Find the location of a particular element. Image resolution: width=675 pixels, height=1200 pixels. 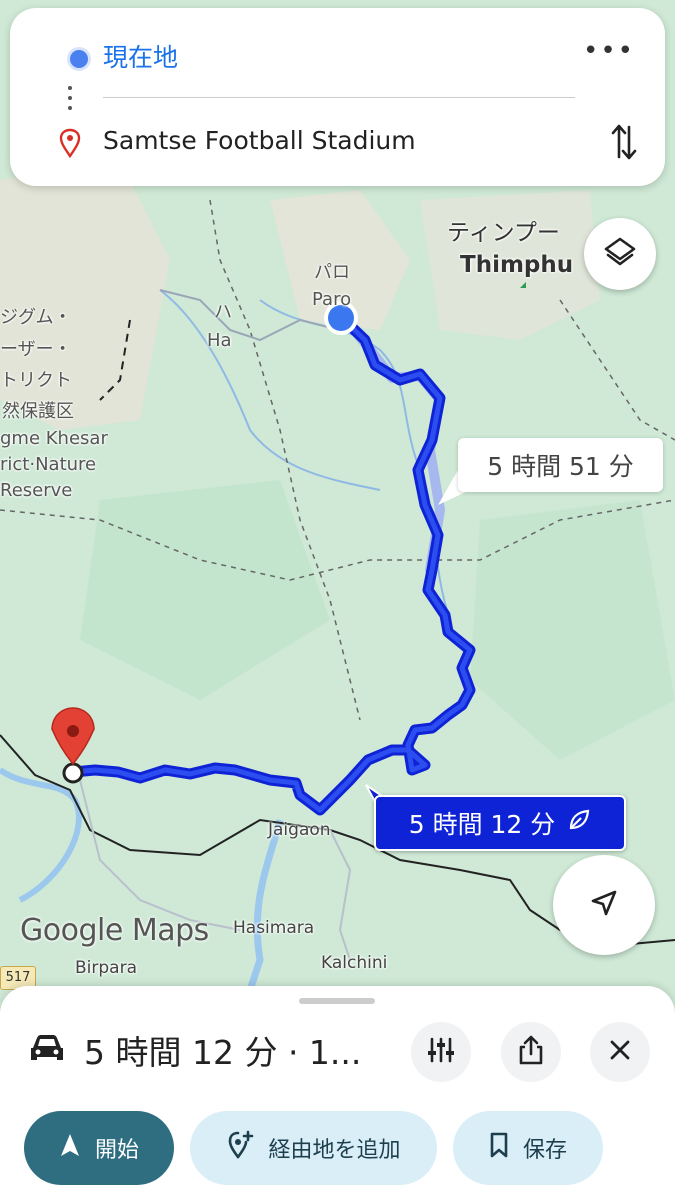

map-label-reserve: ーザー・ is located at coordinates (36, 349).